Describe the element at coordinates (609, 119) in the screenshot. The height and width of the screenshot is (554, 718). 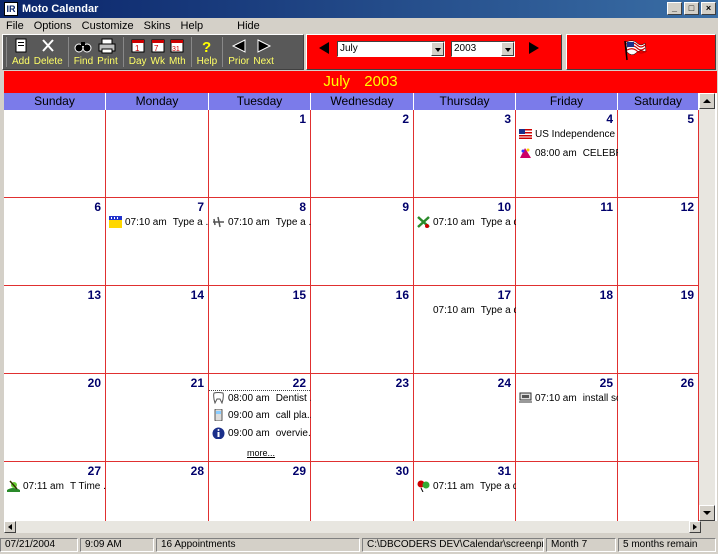
I see `day-number: 4` at that location.